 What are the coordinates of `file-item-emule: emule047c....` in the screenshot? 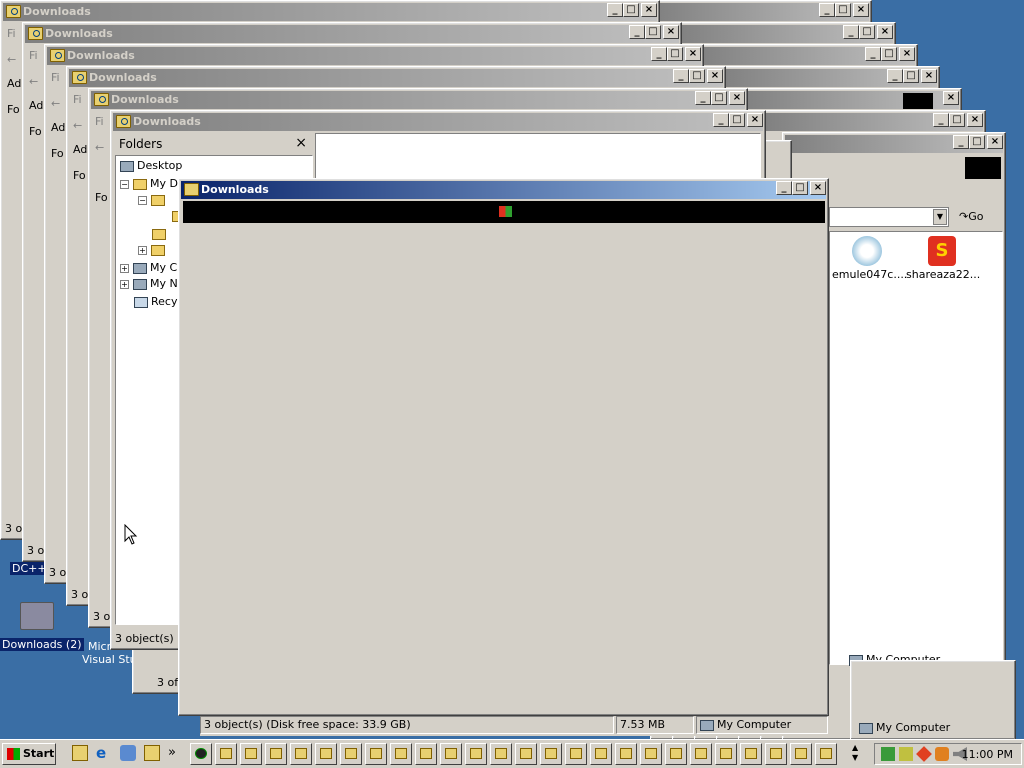 It's located at (869, 258).